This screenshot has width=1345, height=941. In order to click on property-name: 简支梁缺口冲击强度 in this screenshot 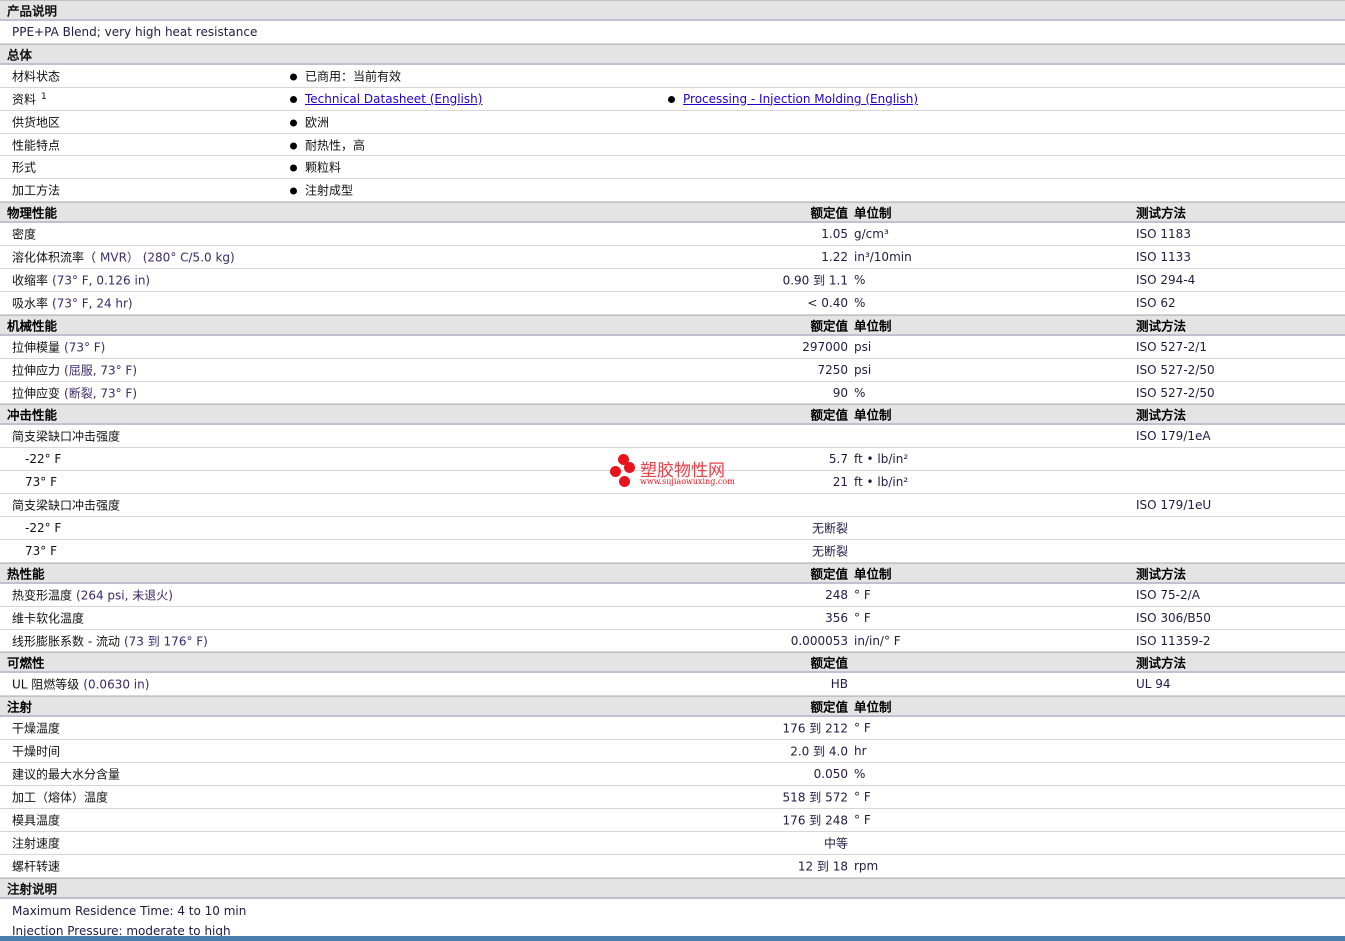, I will do `click(66, 436)`.